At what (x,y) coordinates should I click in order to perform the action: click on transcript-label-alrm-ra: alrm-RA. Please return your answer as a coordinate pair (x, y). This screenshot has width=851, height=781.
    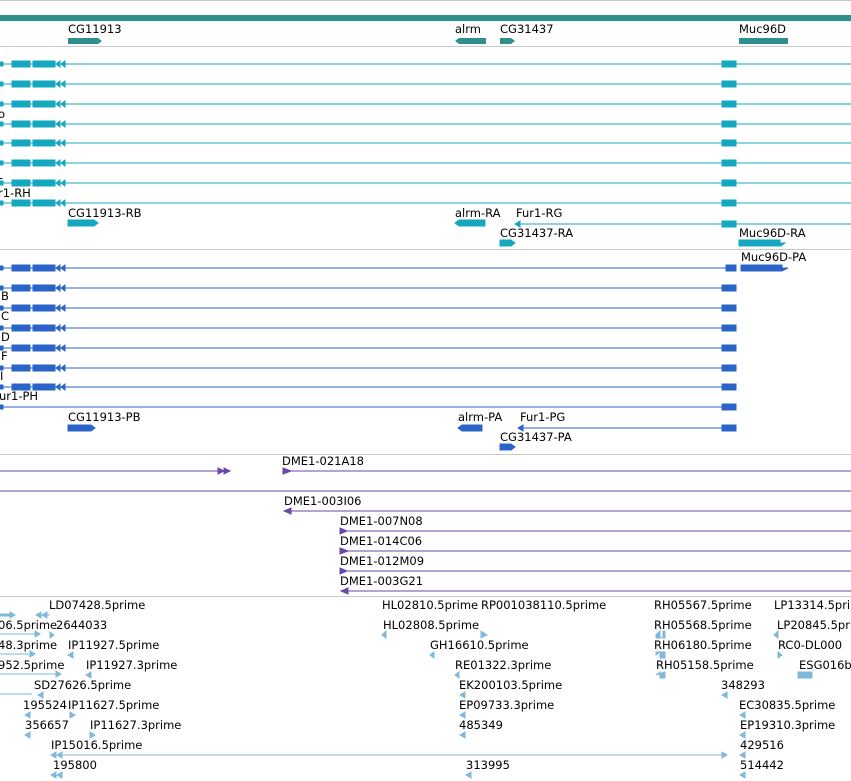
    Looking at the image, I should click on (478, 213).